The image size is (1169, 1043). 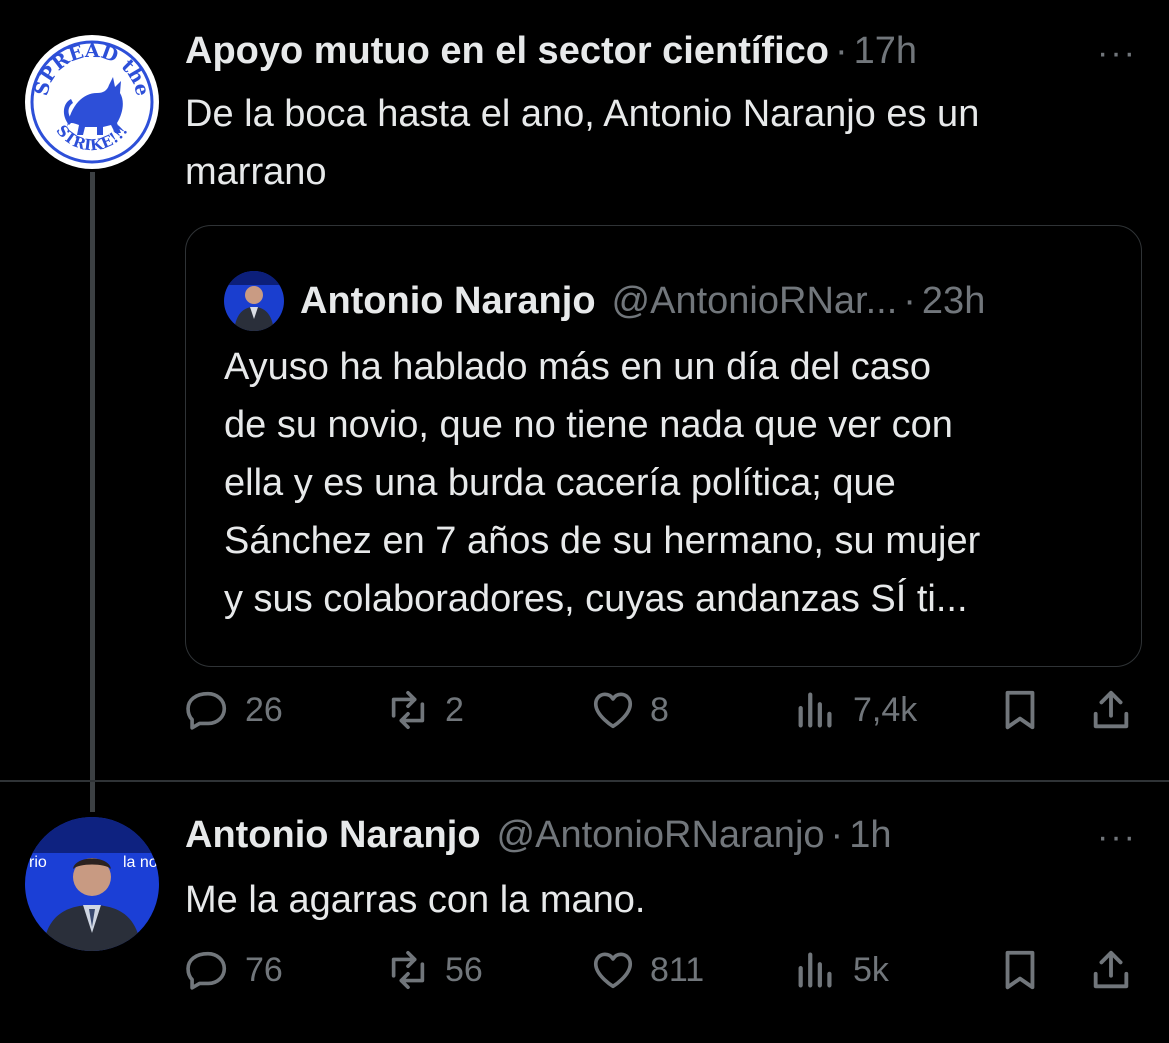 I want to click on author-name: Apoyo mutuo en el sector científico, so click(x=507, y=51).